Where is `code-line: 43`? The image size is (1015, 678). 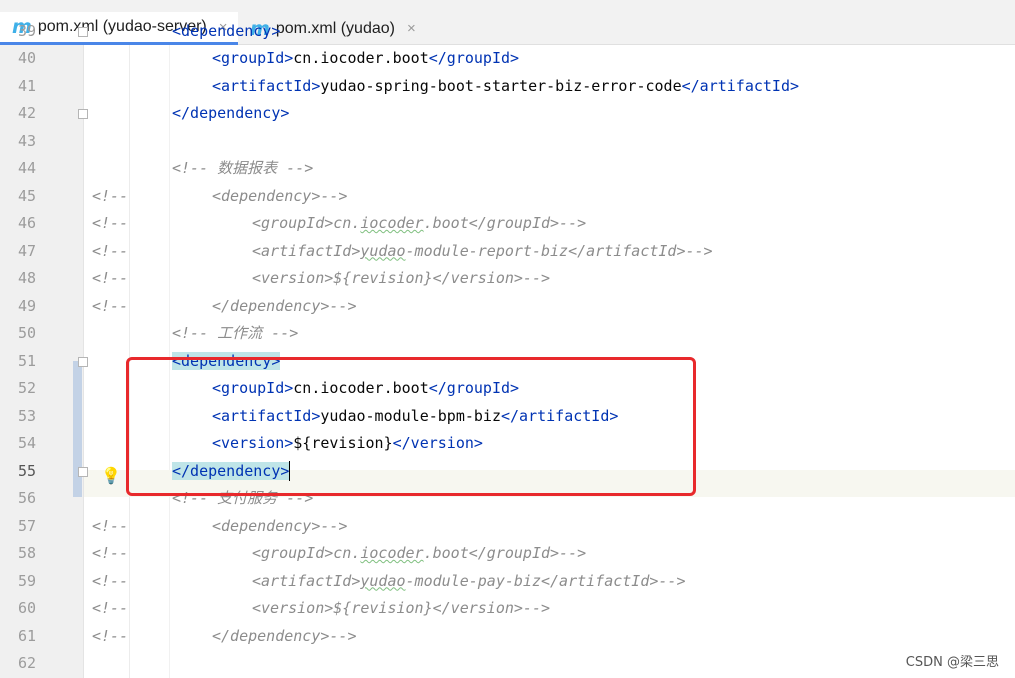 code-line: 43 is located at coordinates (507, 142).